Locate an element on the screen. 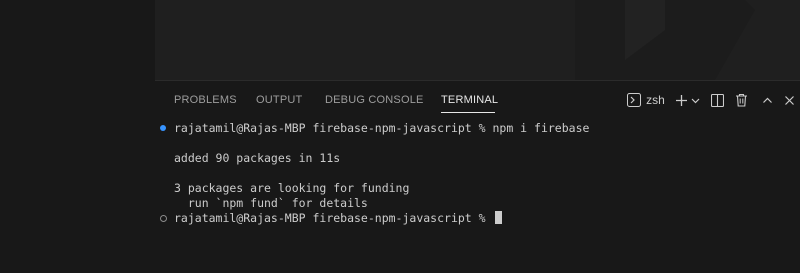 The width and height of the screenshot is (800, 273). kill-terminal-button is located at coordinates (741, 100).